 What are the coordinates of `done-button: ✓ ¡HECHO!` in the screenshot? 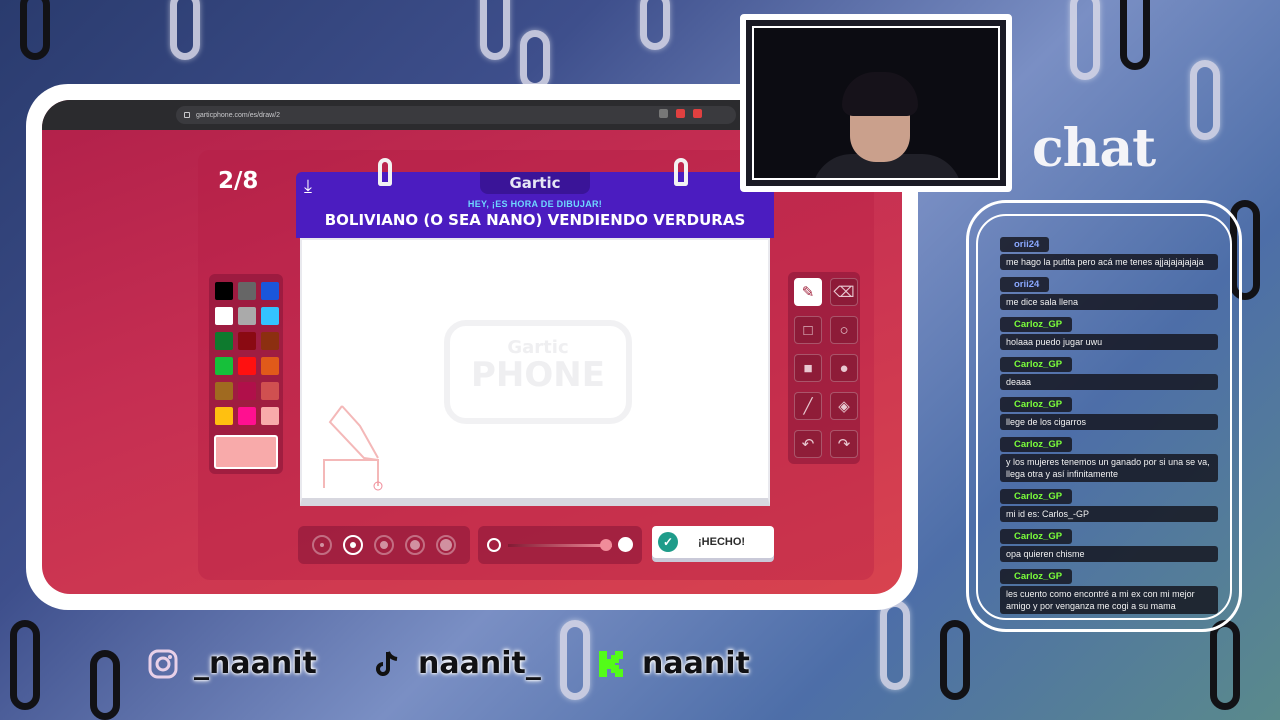 It's located at (713, 542).